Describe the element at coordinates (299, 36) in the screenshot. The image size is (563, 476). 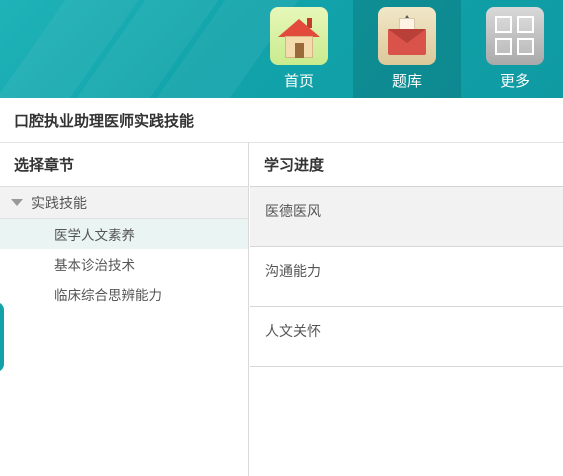
I see `home-icon` at that location.